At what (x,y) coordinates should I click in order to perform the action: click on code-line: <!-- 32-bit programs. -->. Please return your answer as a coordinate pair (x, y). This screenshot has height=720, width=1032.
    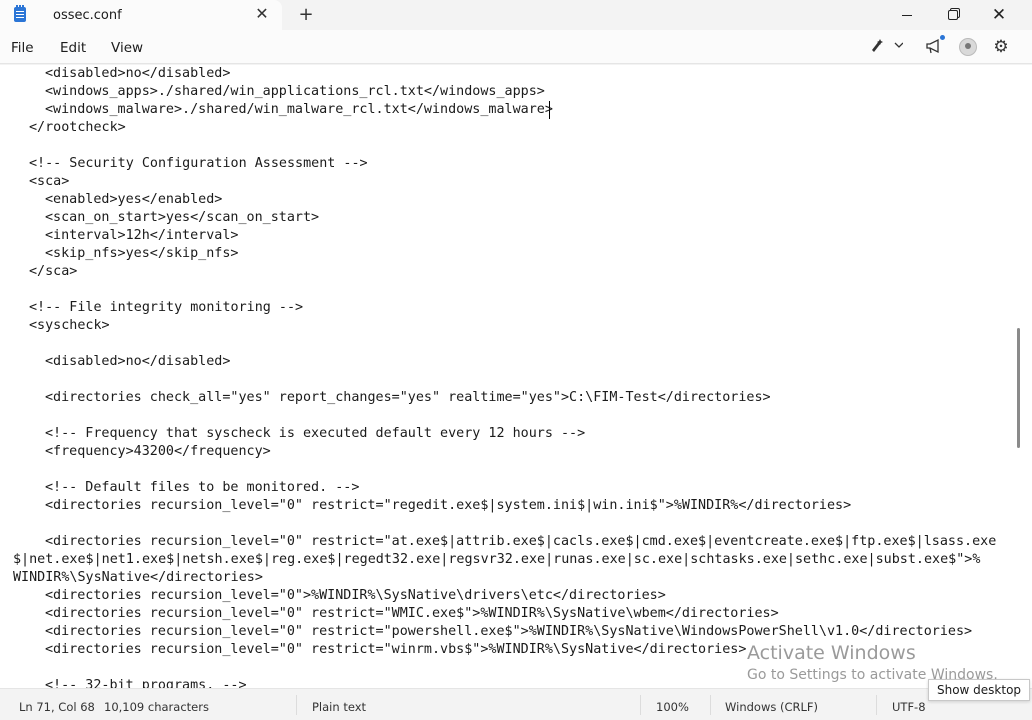
    Looking at the image, I should click on (146, 683).